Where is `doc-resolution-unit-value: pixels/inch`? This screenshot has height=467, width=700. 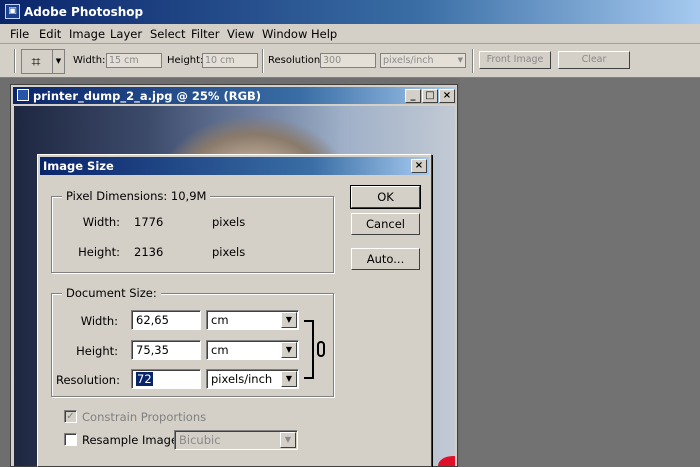 doc-resolution-unit-value: pixels/inch is located at coordinates (242, 379).